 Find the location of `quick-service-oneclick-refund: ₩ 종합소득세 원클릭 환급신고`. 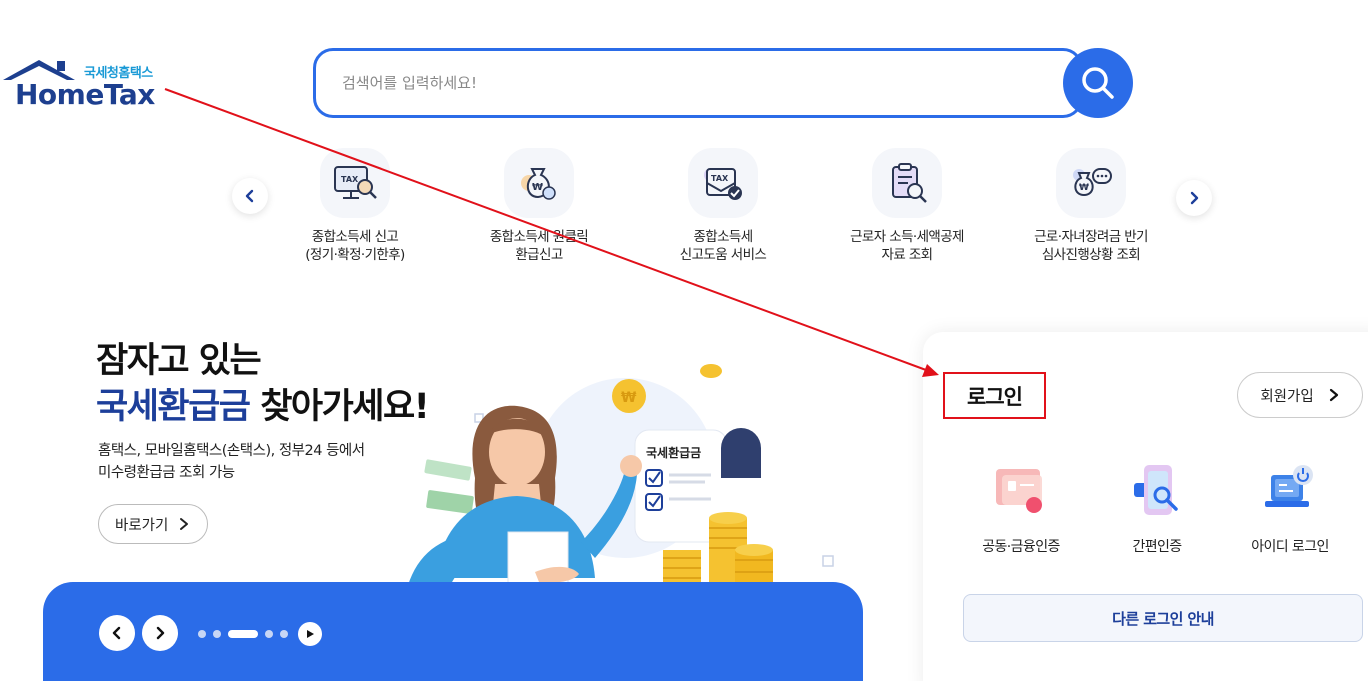

quick-service-oneclick-refund: ₩ 종합소득세 원클릭 환급신고 is located at coordinates (539, 206).